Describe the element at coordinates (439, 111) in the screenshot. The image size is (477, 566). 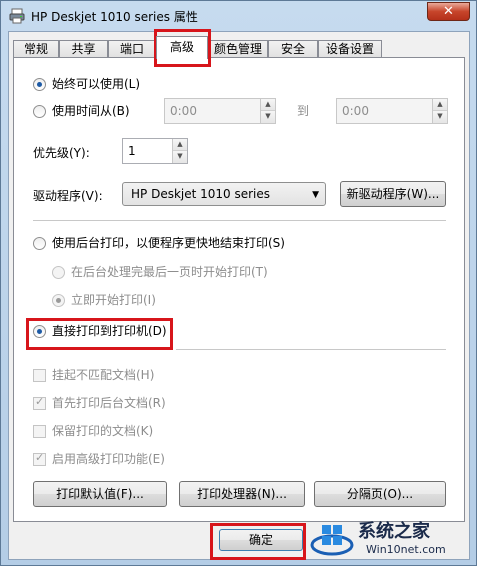
I see `to-time-spinner: ▲ ▼` at that location.